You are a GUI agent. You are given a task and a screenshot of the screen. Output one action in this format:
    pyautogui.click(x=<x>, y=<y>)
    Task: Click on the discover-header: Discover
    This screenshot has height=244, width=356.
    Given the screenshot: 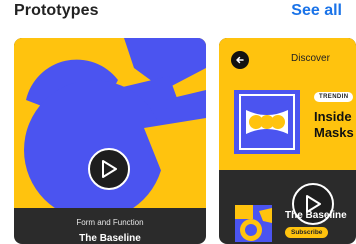 What is the action you would take?
    pyautogui.click(x=310, y=58)
    